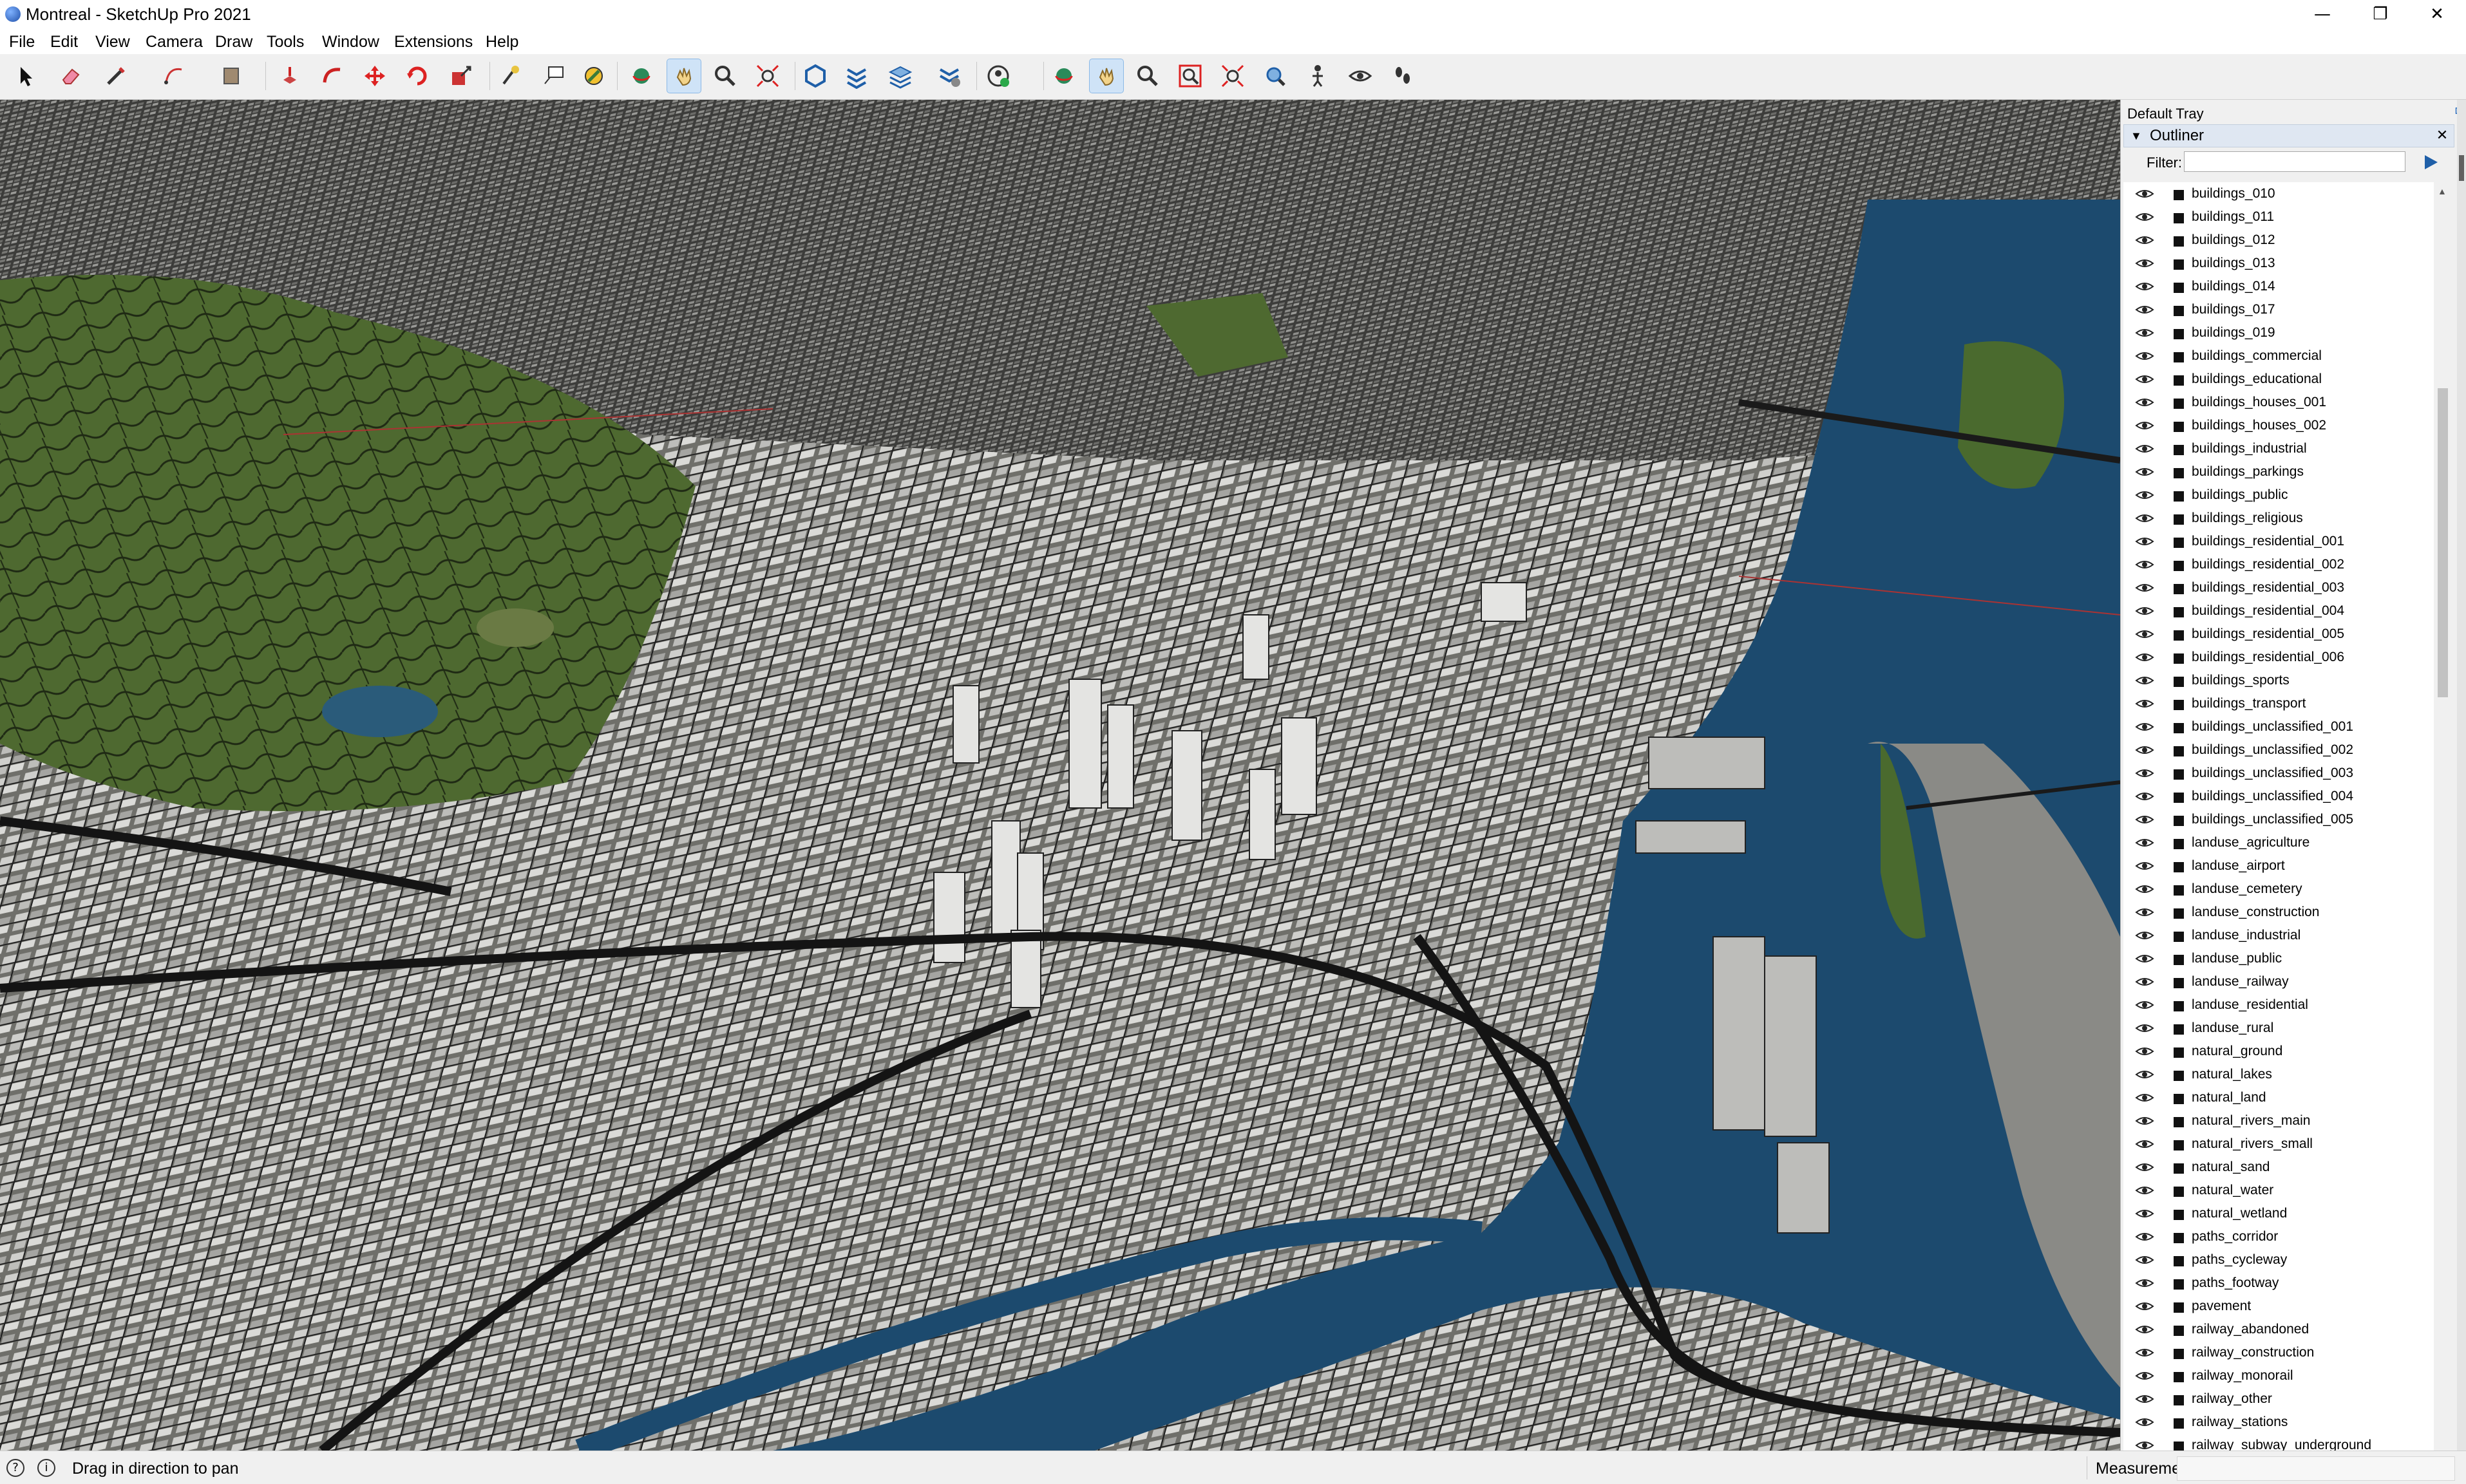  What do you see at coordinates (2279, 958) in the screenshot?
I see `outliner-row: landuse_public` at bounding box center [2279, 958].